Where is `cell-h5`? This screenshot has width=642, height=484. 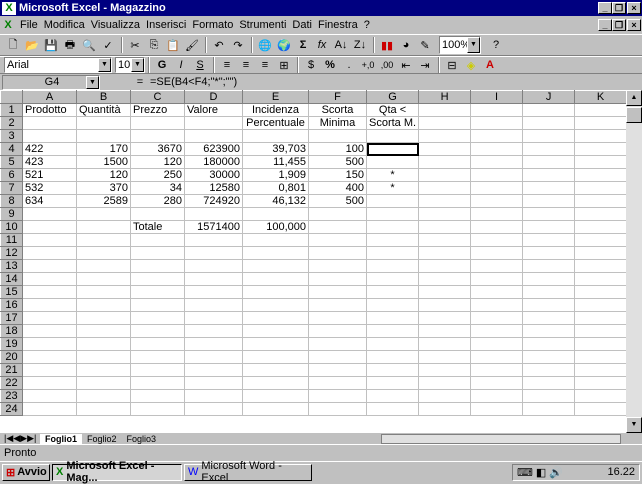
cell-h5 is located at coordinates (445, 162).